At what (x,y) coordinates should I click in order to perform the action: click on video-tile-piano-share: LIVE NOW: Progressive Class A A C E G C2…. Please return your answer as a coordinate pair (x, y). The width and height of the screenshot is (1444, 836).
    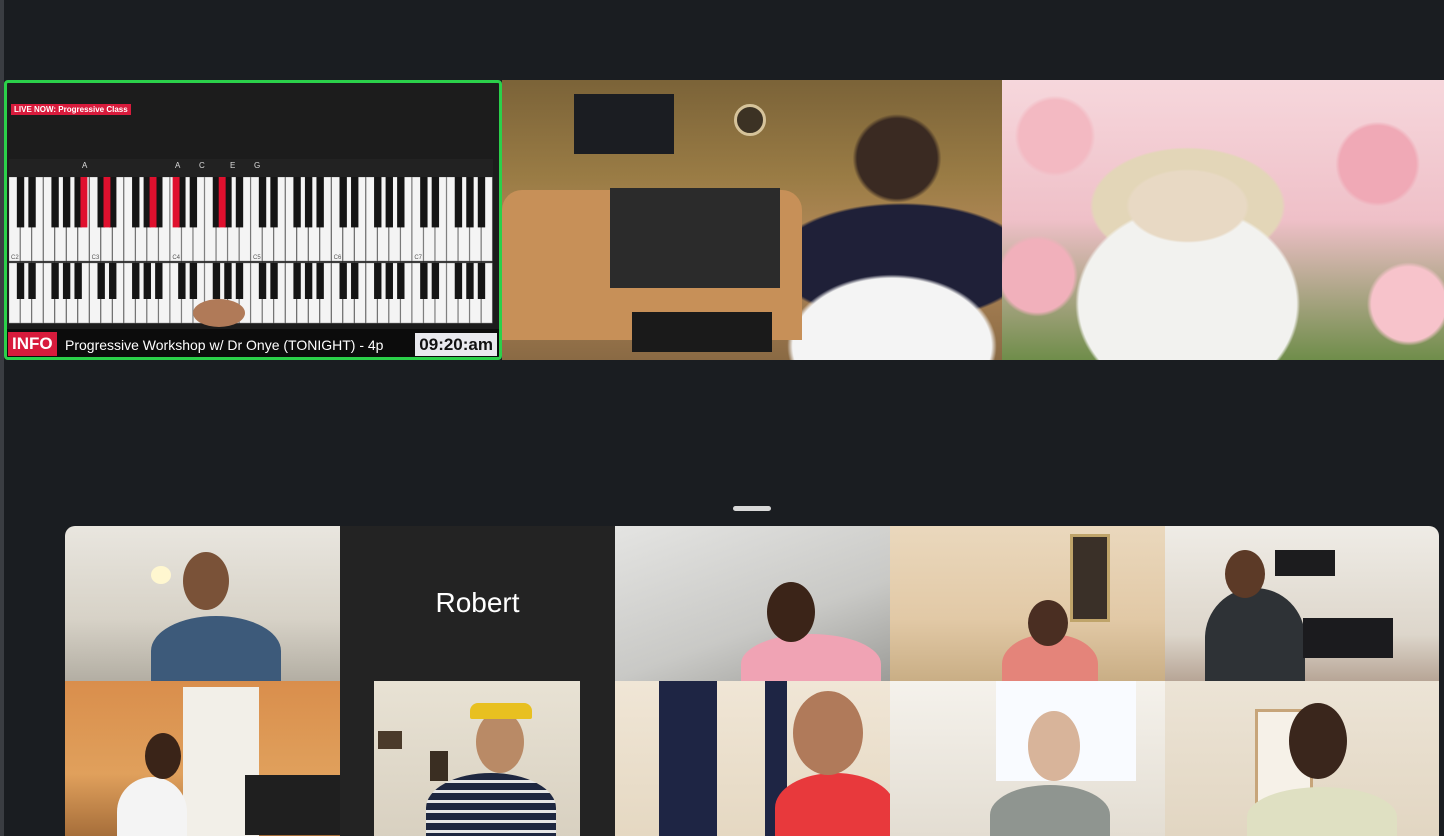
    Looking at the image, I should click on (253, 220).